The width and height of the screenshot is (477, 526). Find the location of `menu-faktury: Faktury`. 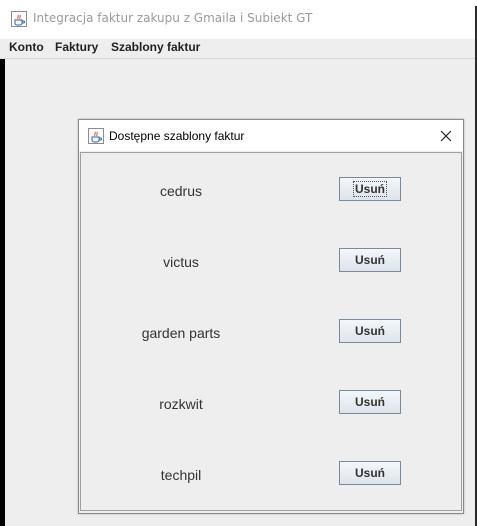

menu-faktury: Faktury is located at coordinates (76, 47).